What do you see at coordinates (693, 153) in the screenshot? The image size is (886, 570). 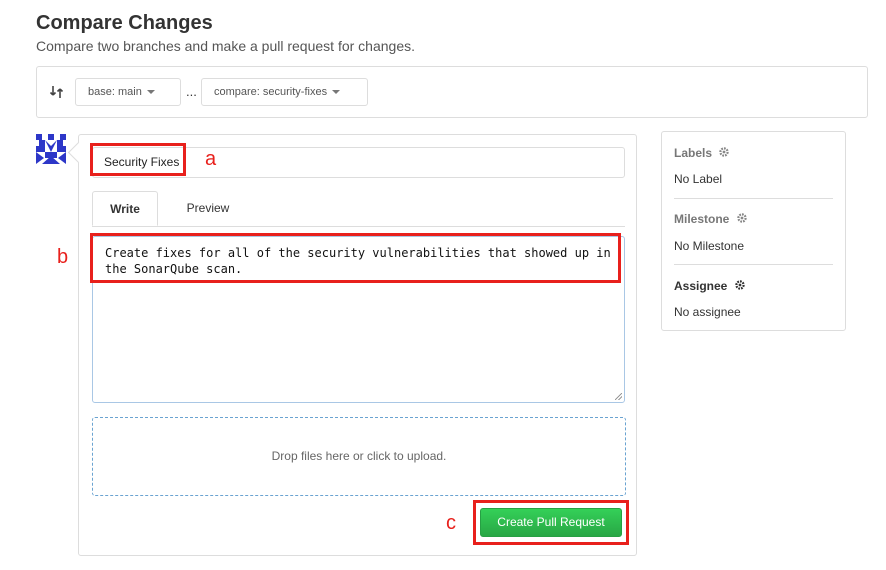 I see `labels-heading-text: Labels` at bounding box center [693, 153].